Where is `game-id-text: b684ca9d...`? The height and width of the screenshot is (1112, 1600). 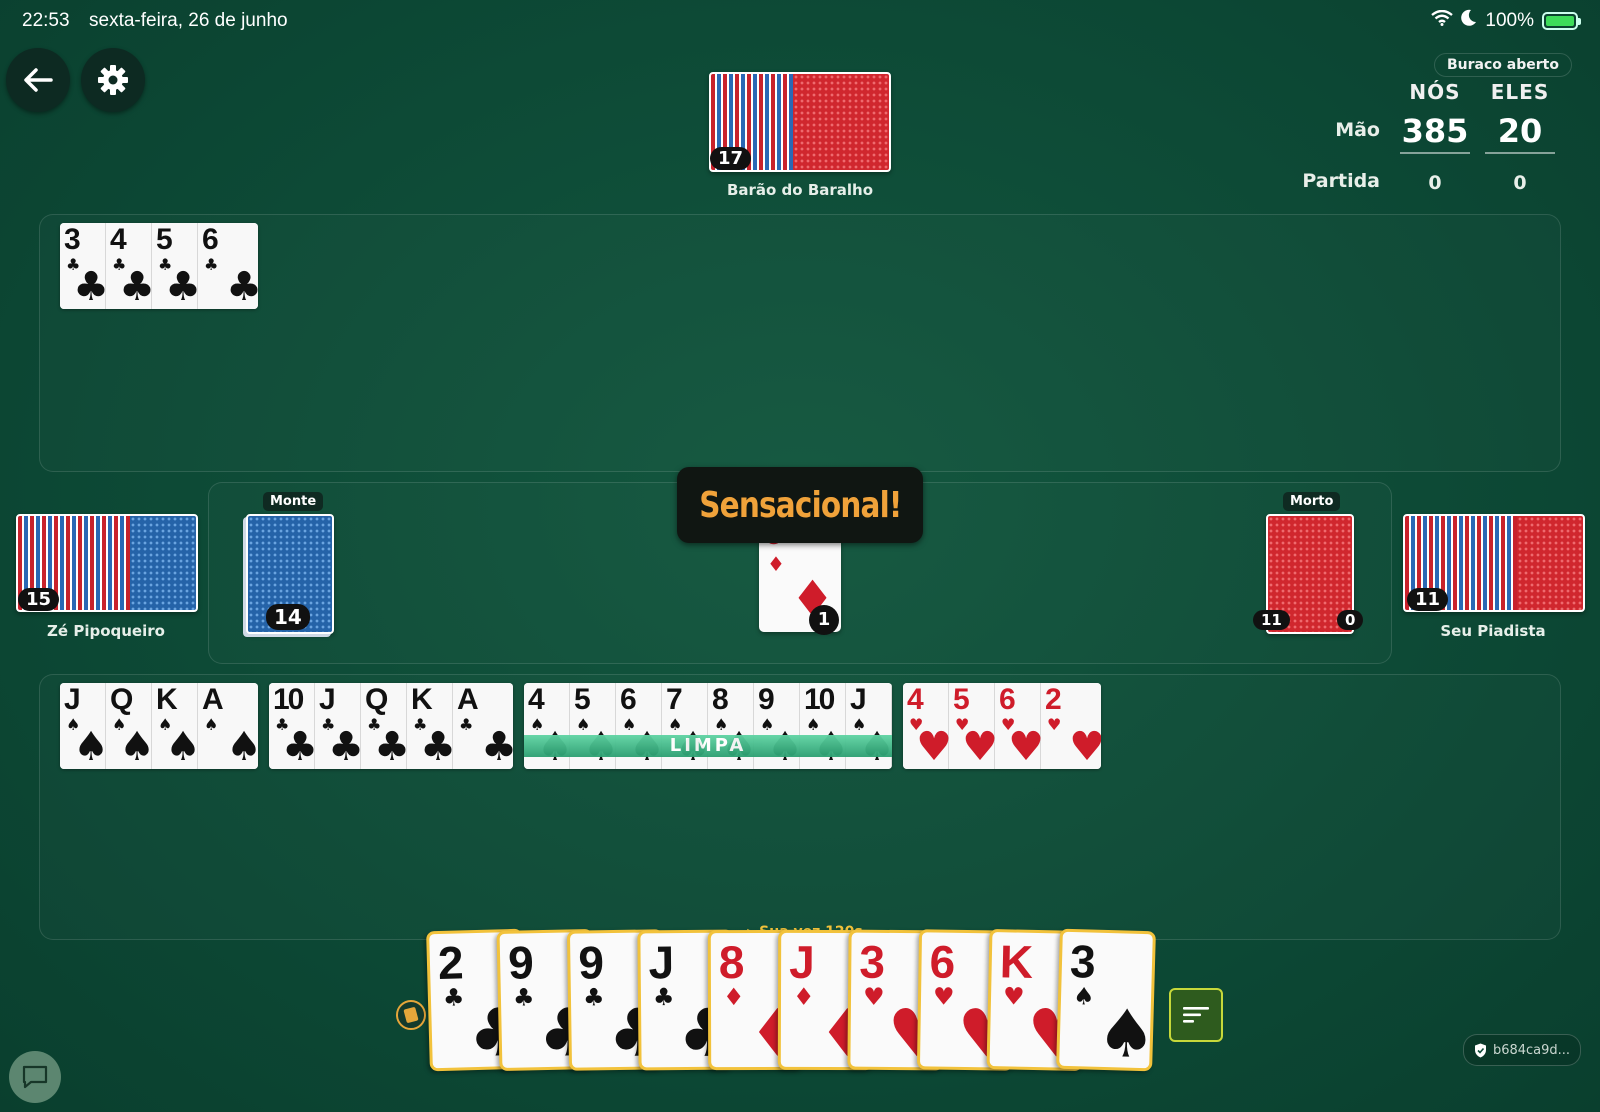 game-id-text: b684ca9d... is located at coordinates (1531, 1050).